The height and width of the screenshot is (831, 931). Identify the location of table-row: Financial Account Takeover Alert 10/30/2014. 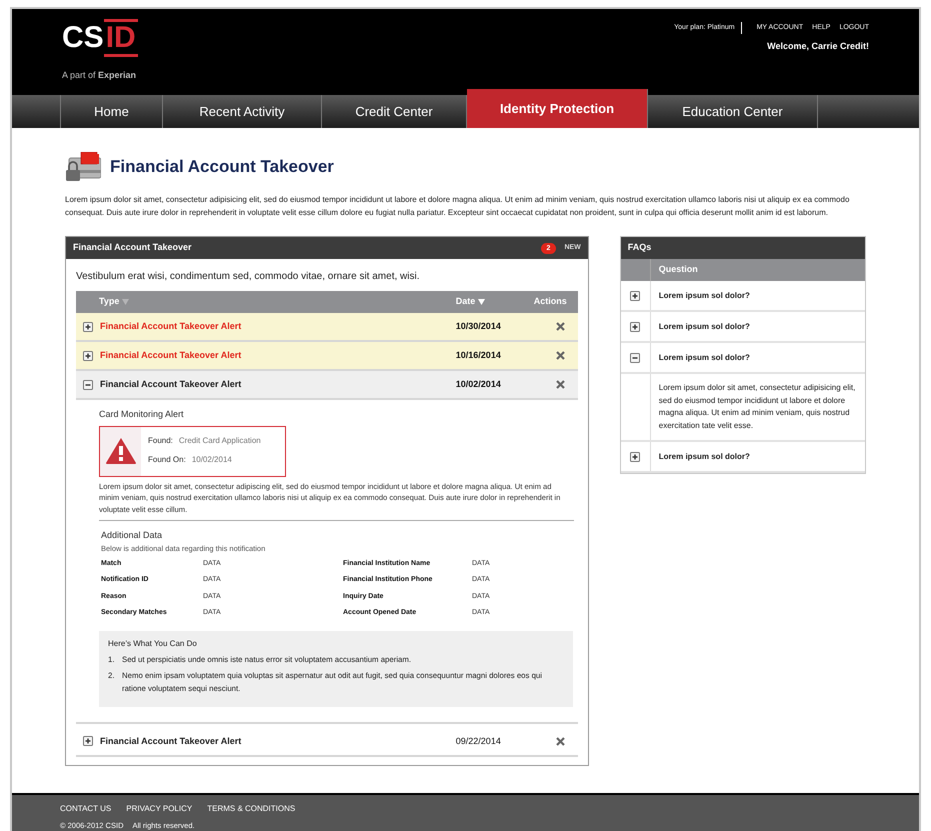
(327, 327).